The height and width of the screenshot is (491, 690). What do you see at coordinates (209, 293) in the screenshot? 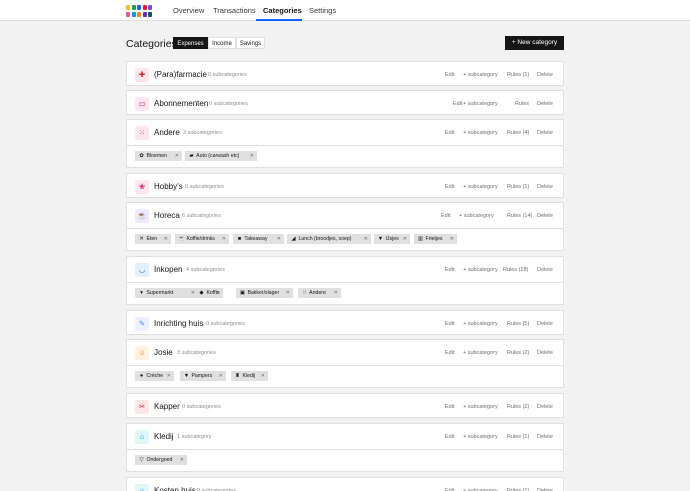
I see `subcategory-chip: ◆ Koffie ✕` at bounding box center [209, 293].